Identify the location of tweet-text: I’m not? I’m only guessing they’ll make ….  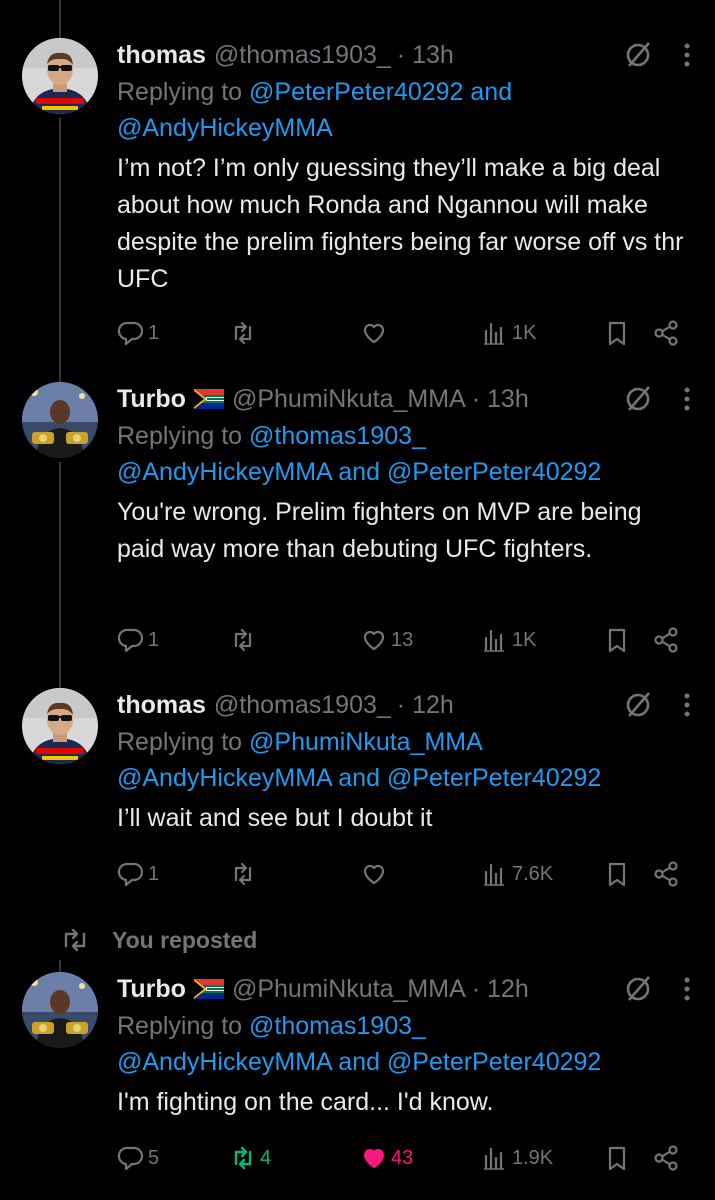
(400, 223).